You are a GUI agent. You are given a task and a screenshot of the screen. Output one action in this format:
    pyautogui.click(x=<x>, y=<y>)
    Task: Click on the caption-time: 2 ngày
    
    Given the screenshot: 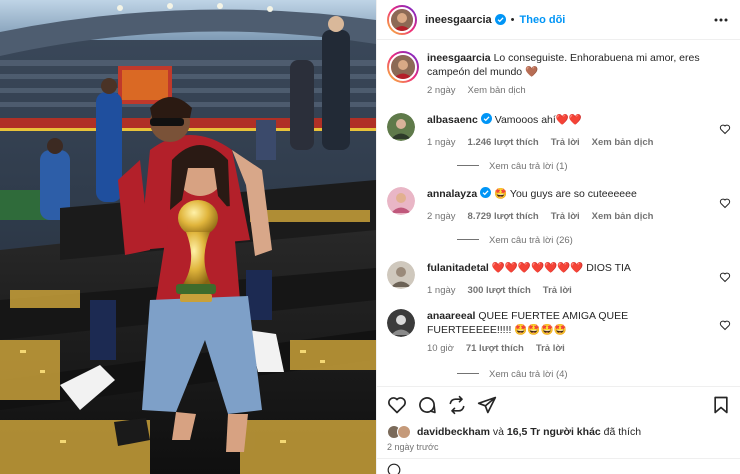 What is the action you would take?
    pyautogui.click(x=441, y=90)
    